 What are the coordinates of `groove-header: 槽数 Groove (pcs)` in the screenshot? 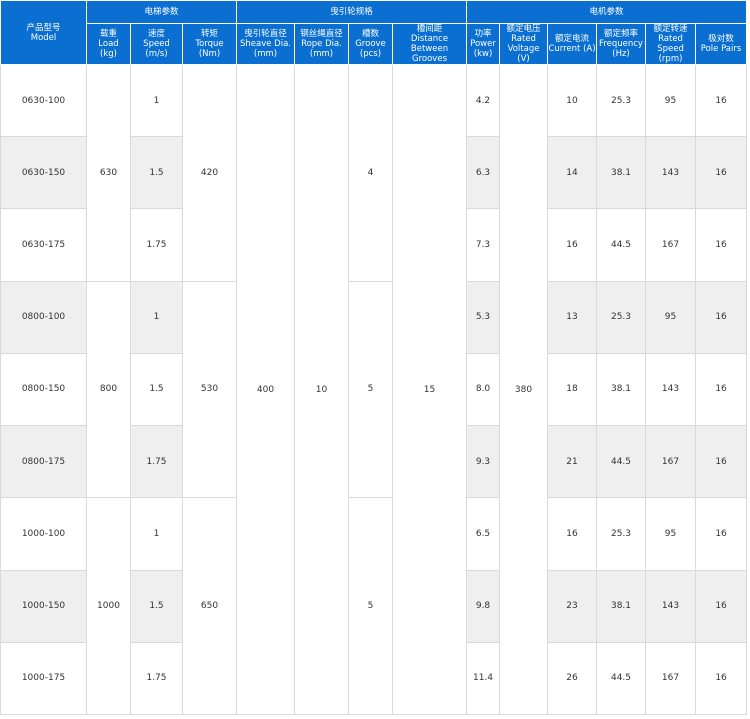 It's located at (370, 44).